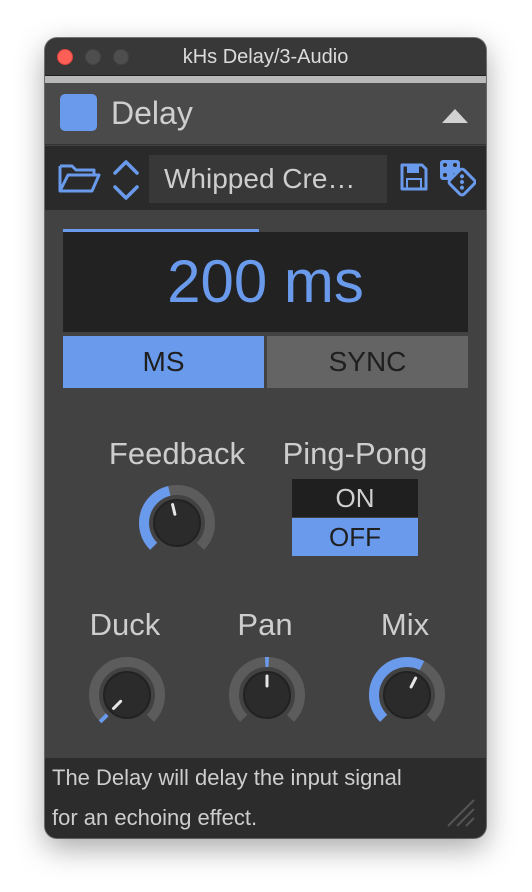 The height and width of the screenshot is (892, 532). What do you see at coordinates (152, 113) in the screenshot?
I see `device-name: Delay` at bounding box center [152, 113].